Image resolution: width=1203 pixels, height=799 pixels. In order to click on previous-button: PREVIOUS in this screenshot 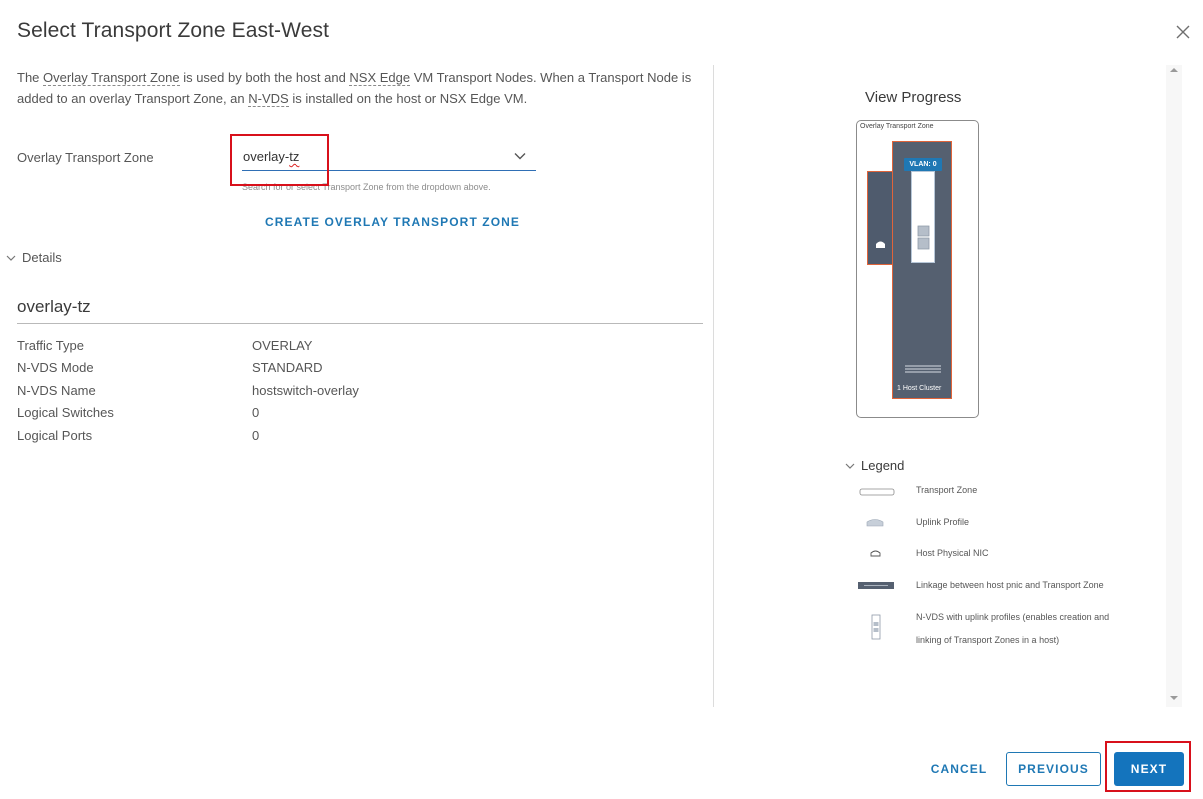, I will do `click(1053, 769)`.